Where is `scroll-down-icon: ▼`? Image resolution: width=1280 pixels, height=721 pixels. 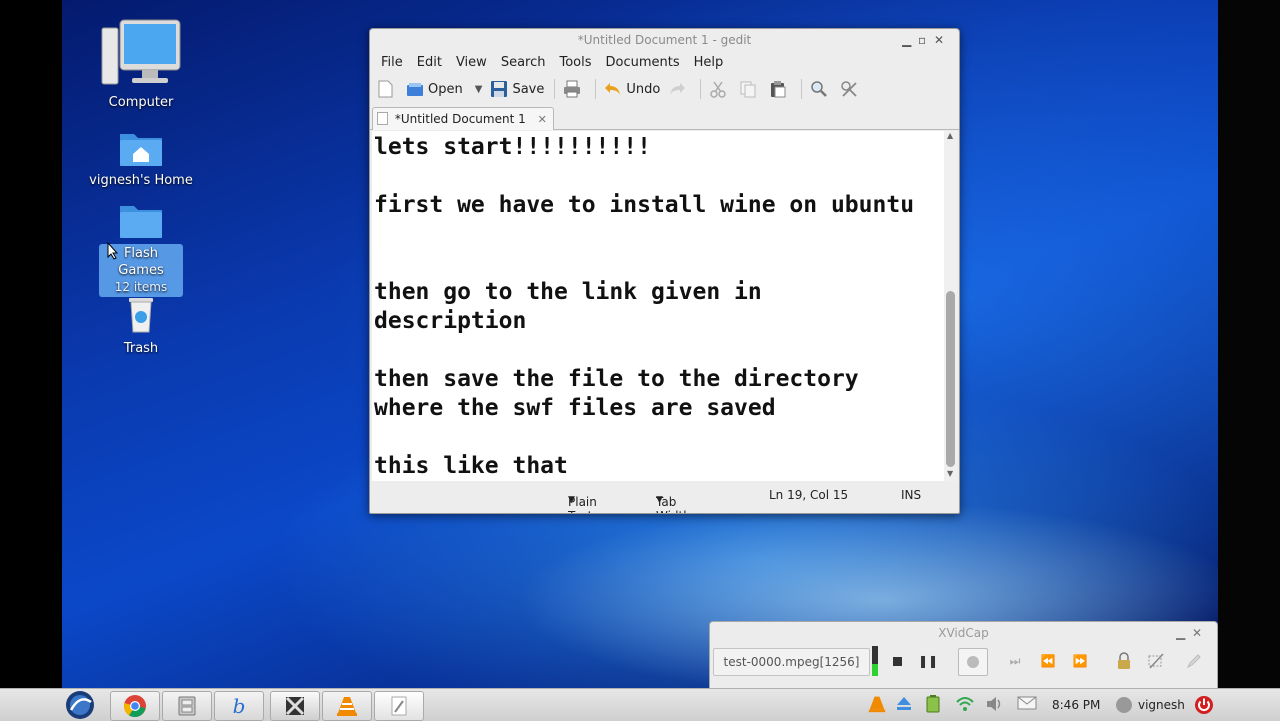
scroll-down-icon: ▼ is located at coordinates (950, 473).